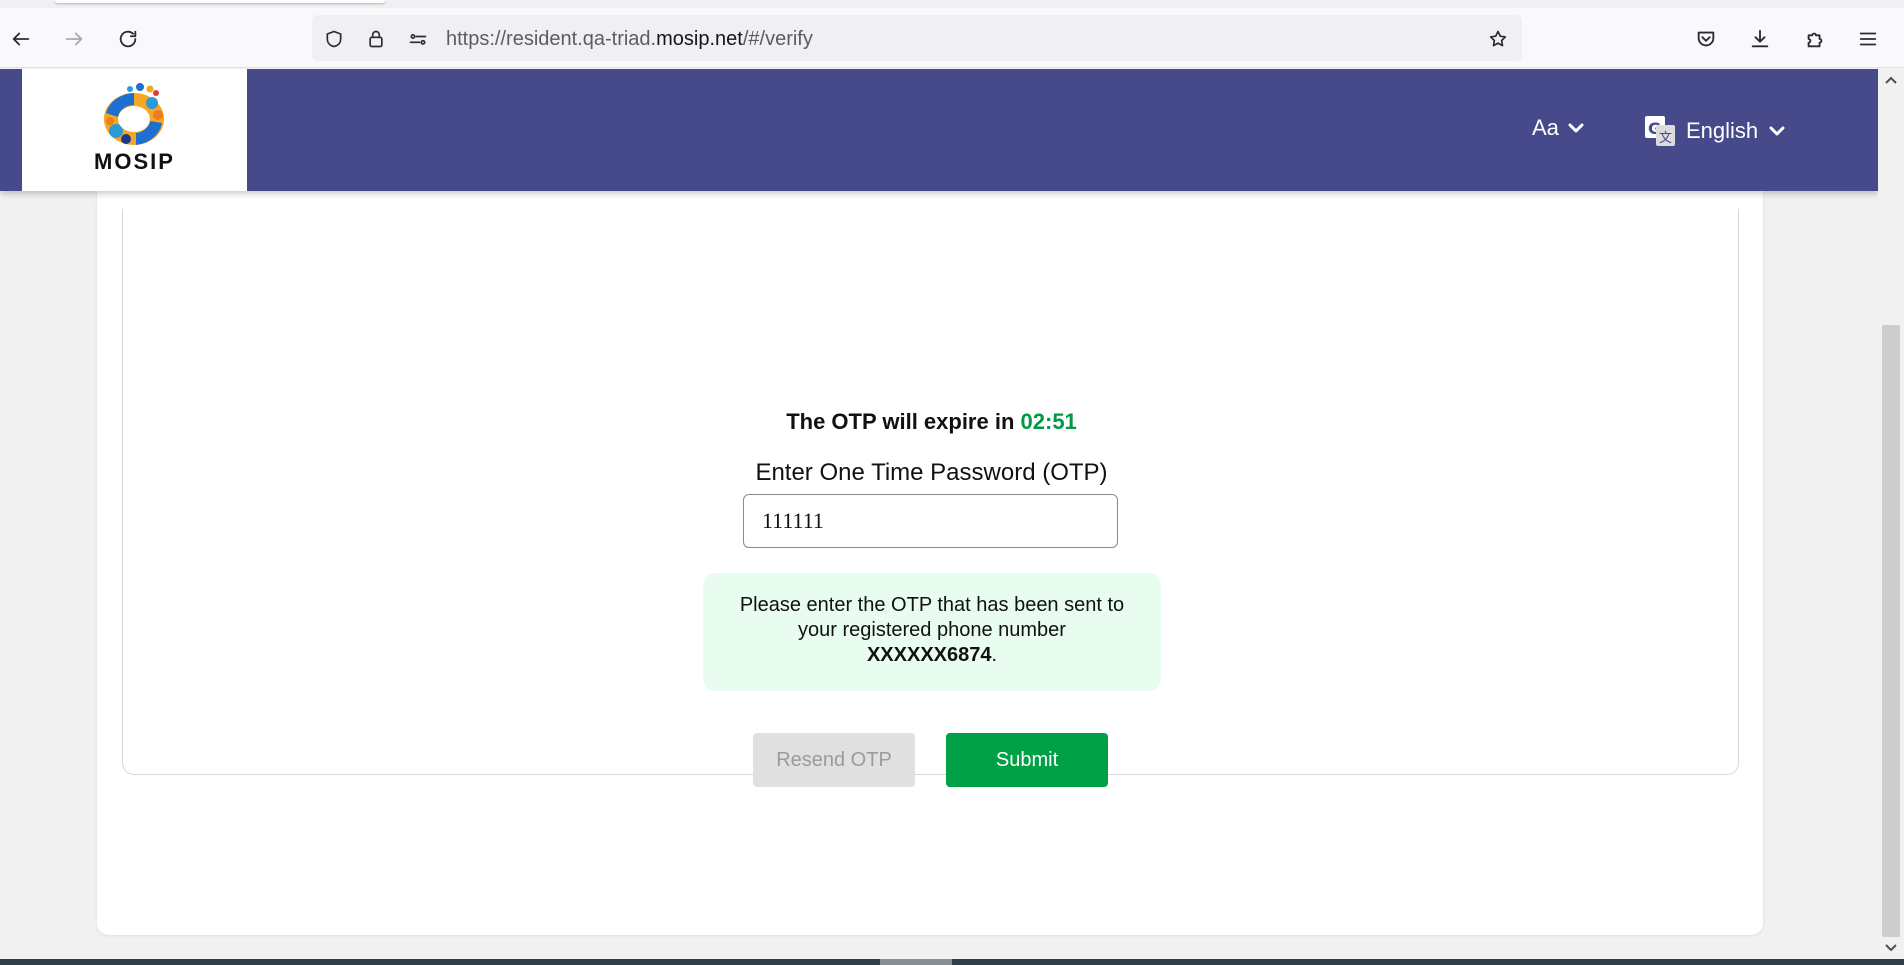 This screenshot has height=965, width=1904. Describe the element at coordinates (930, 521) in the screenshot. I see `otp-input` at that location.